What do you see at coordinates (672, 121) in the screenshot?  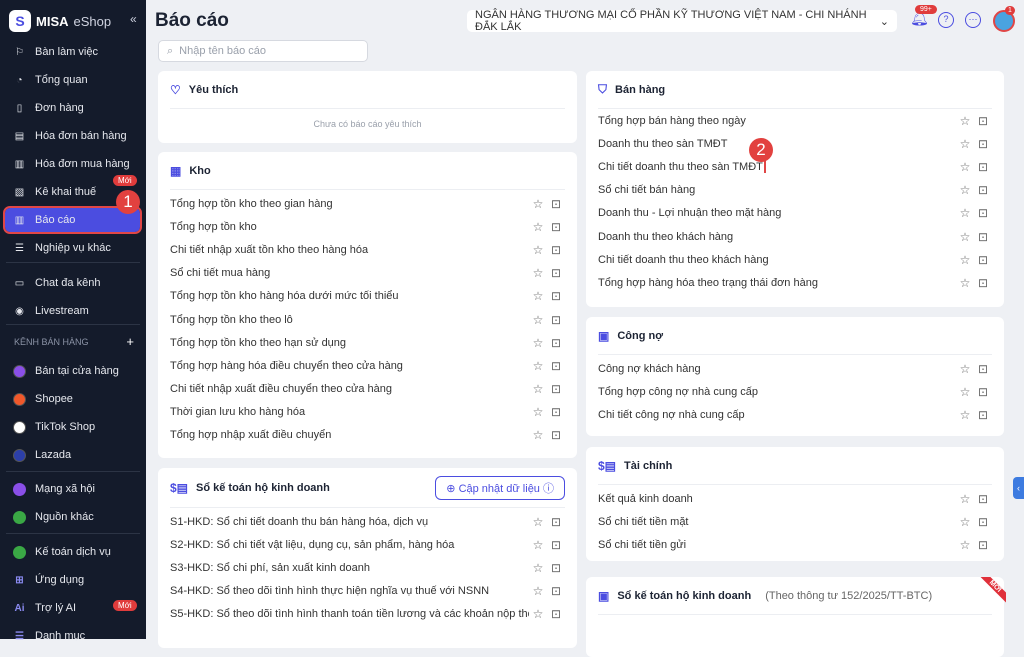 I see `report-name: Tổng hợp bán hàng theo ngày` at bounding box center [672, 121].